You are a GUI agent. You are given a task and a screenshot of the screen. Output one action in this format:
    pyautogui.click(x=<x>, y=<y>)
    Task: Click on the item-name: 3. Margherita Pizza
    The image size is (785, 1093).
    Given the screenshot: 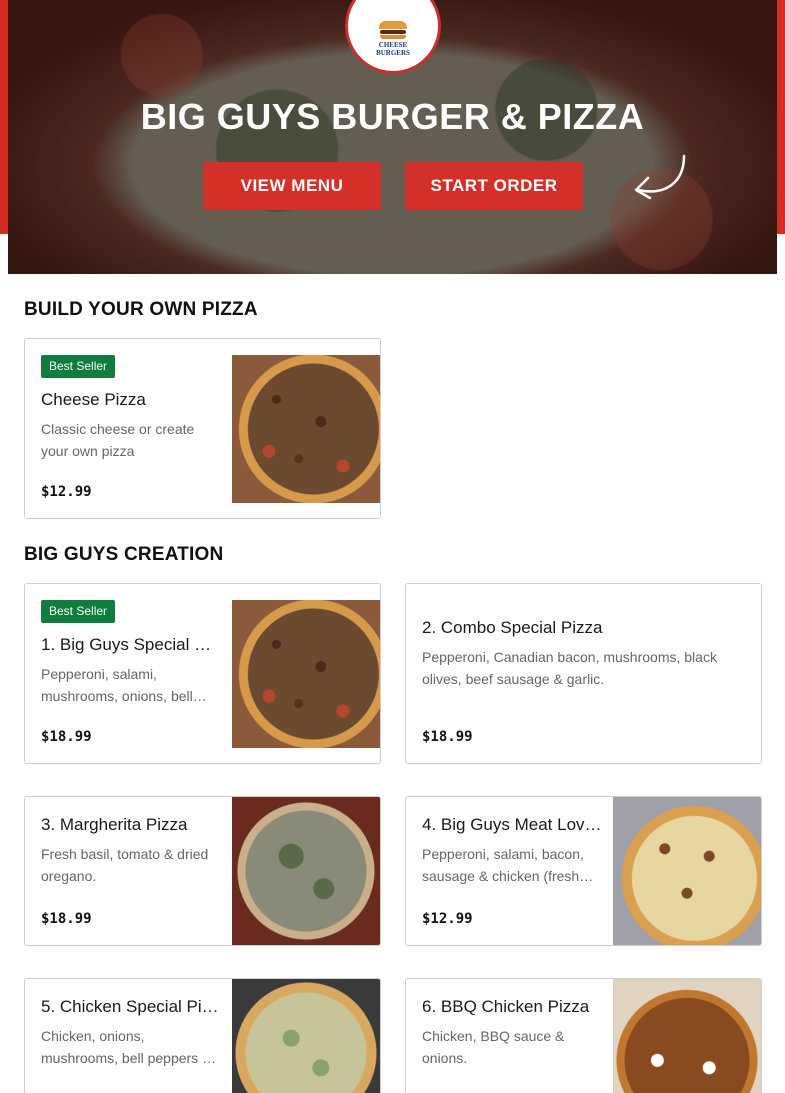 What is the action you would take?
    pyautogui.click(x=114, y=824)
    